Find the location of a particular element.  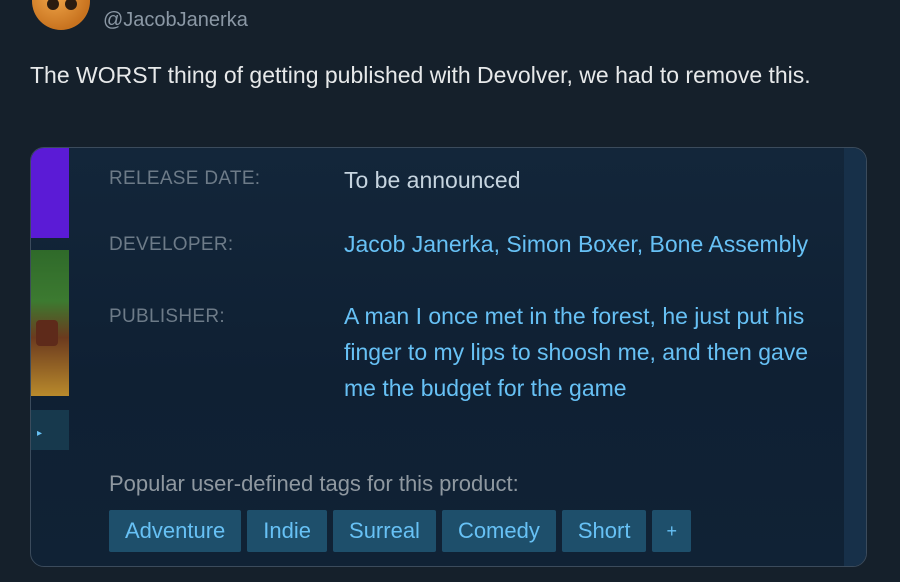

publisher-label: PUBLISHER: is located at coordinates (167, 316).